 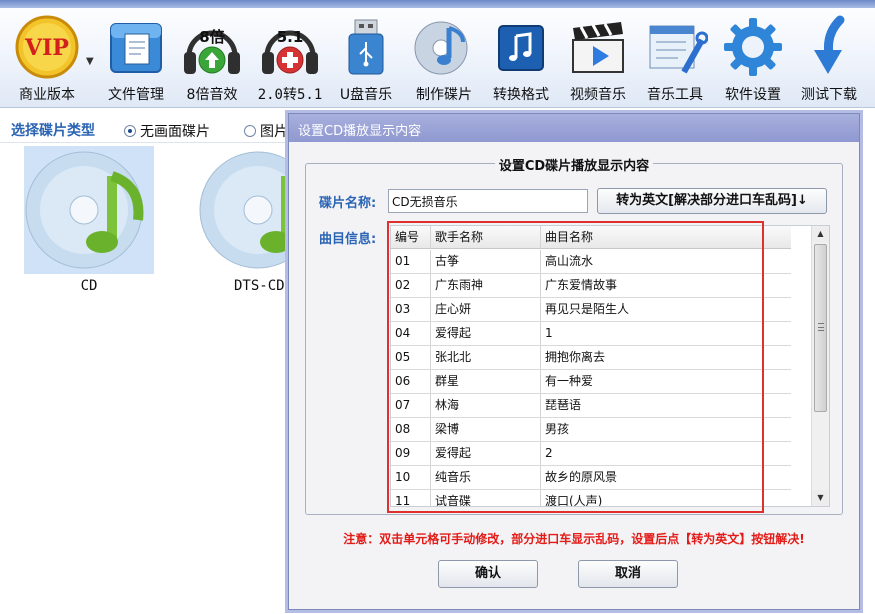 What do you see at coordinates (712, 201) in the screenshot?
I see `convert-to-english-button: 转为英文[解决部分进口车乱码]↓` at bounding box center [712, 201].